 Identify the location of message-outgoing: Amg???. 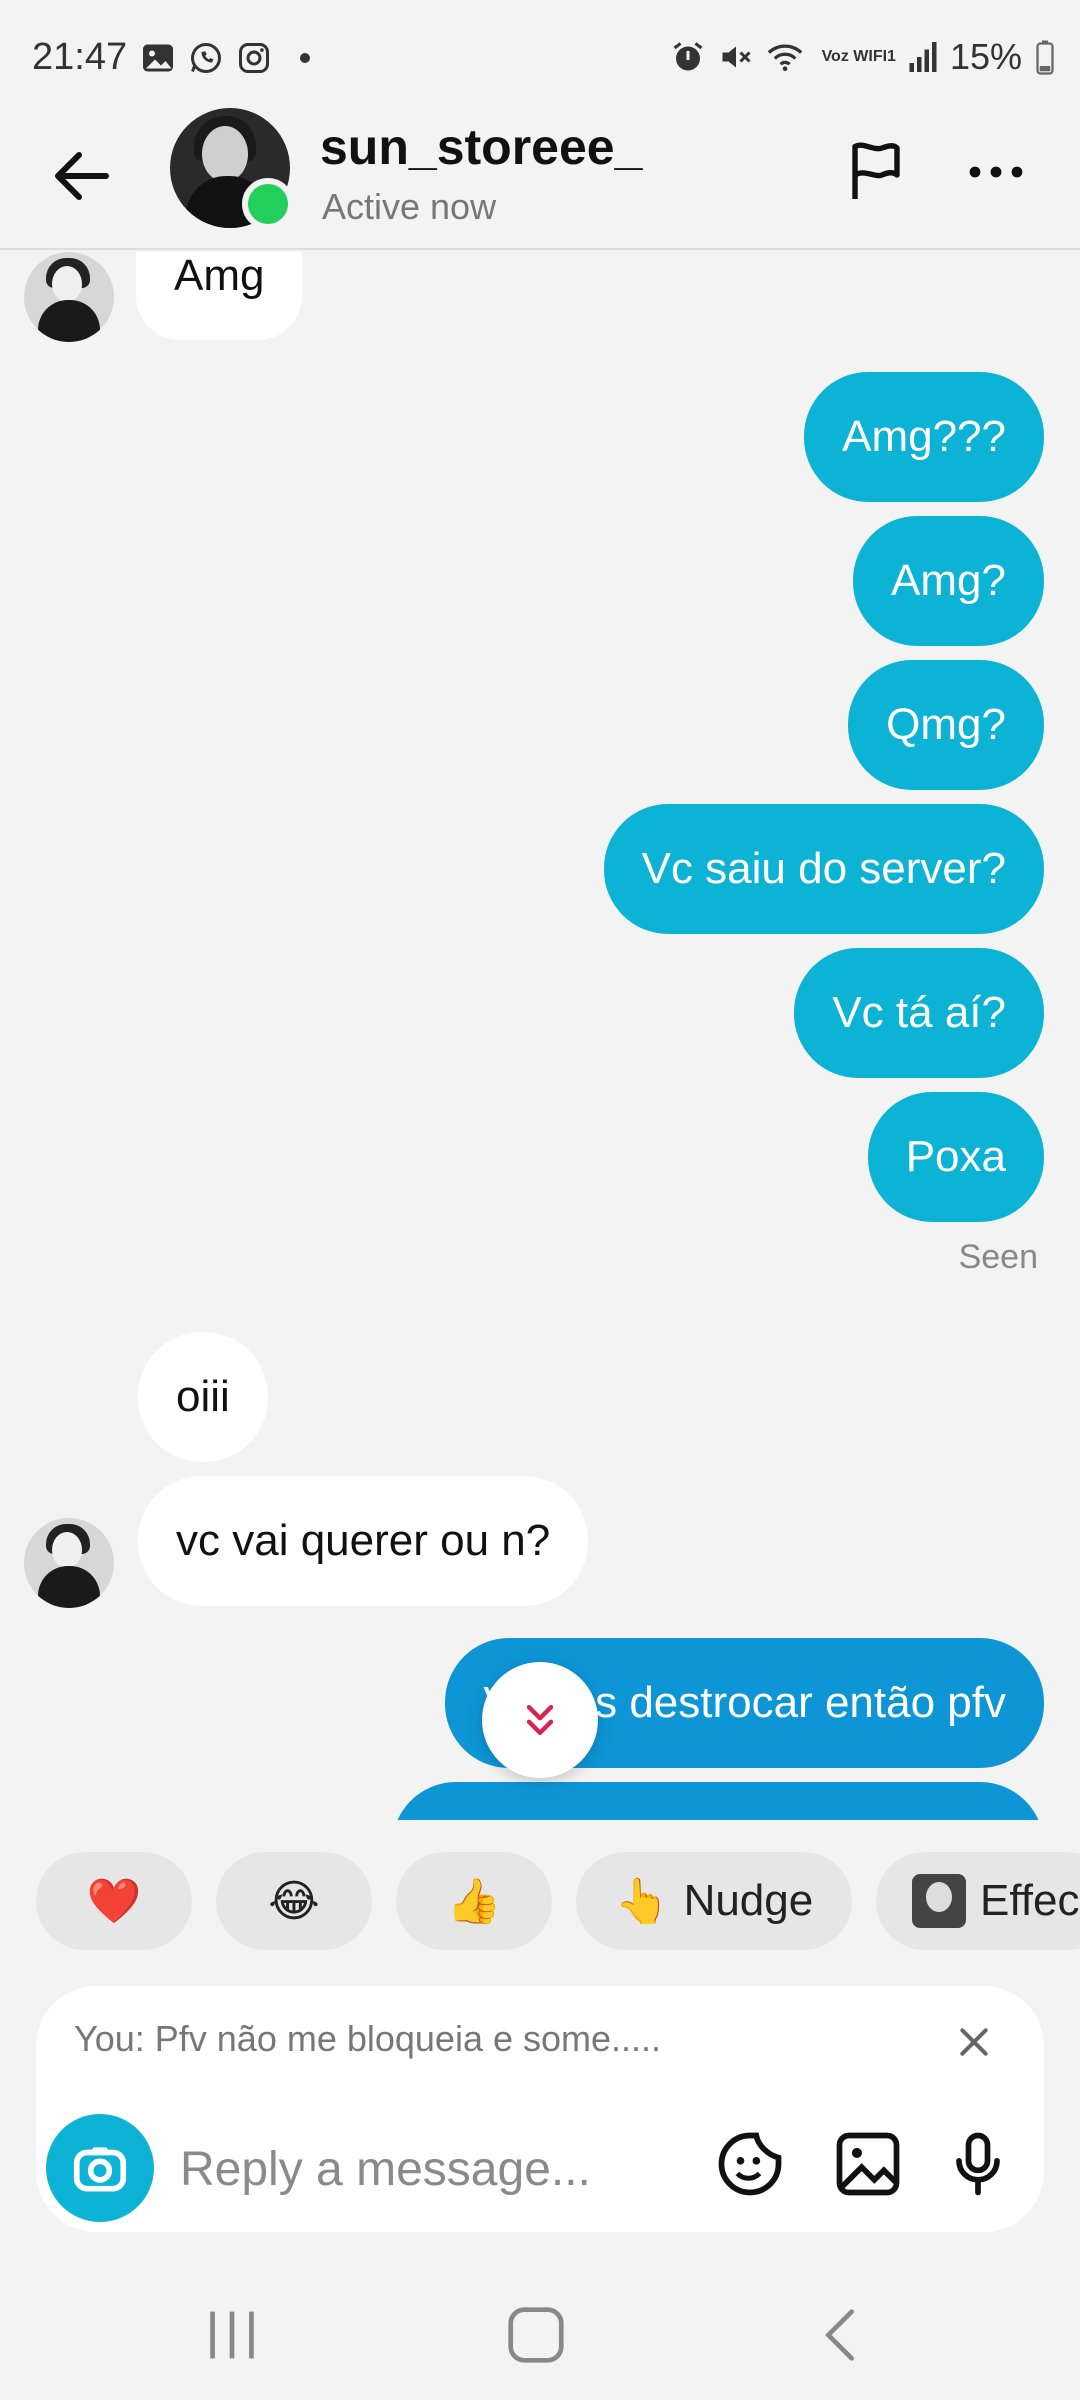
(924, 437).